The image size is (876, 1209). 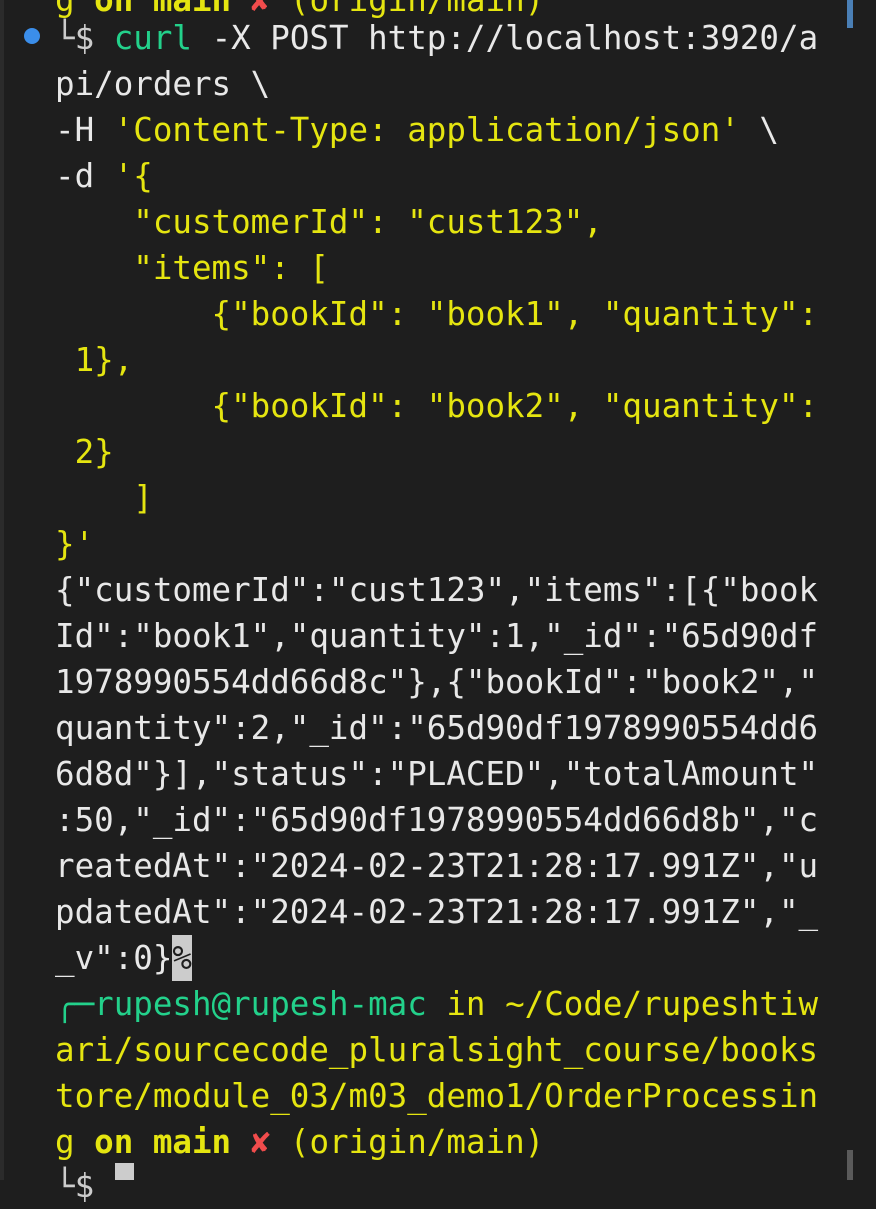 I want to click on text-cursor, so click(x=124, y=1171).